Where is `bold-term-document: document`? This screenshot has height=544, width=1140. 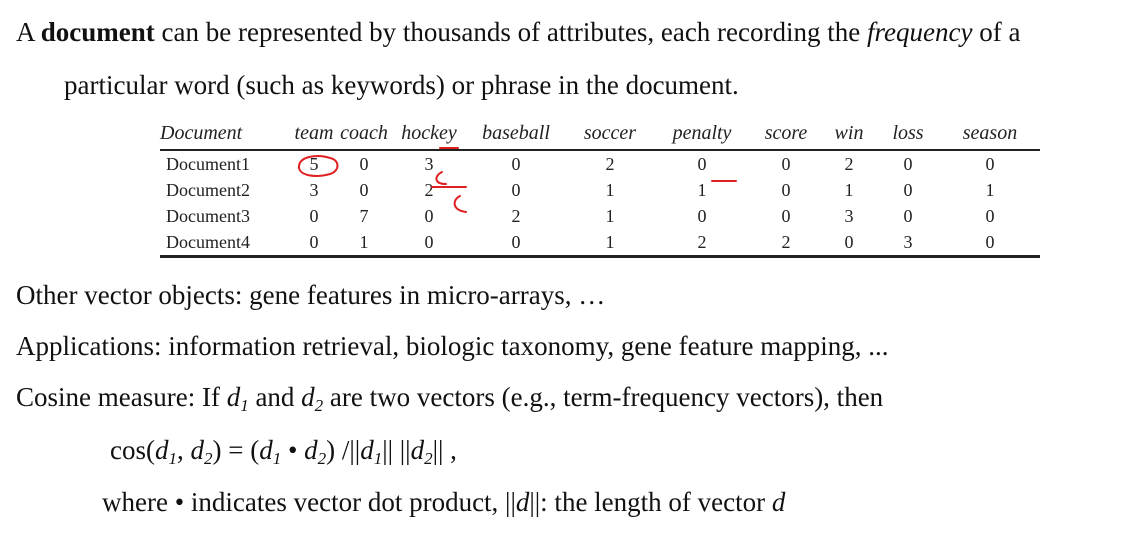
bold-term-document: document is located at coordinates (97, 32).